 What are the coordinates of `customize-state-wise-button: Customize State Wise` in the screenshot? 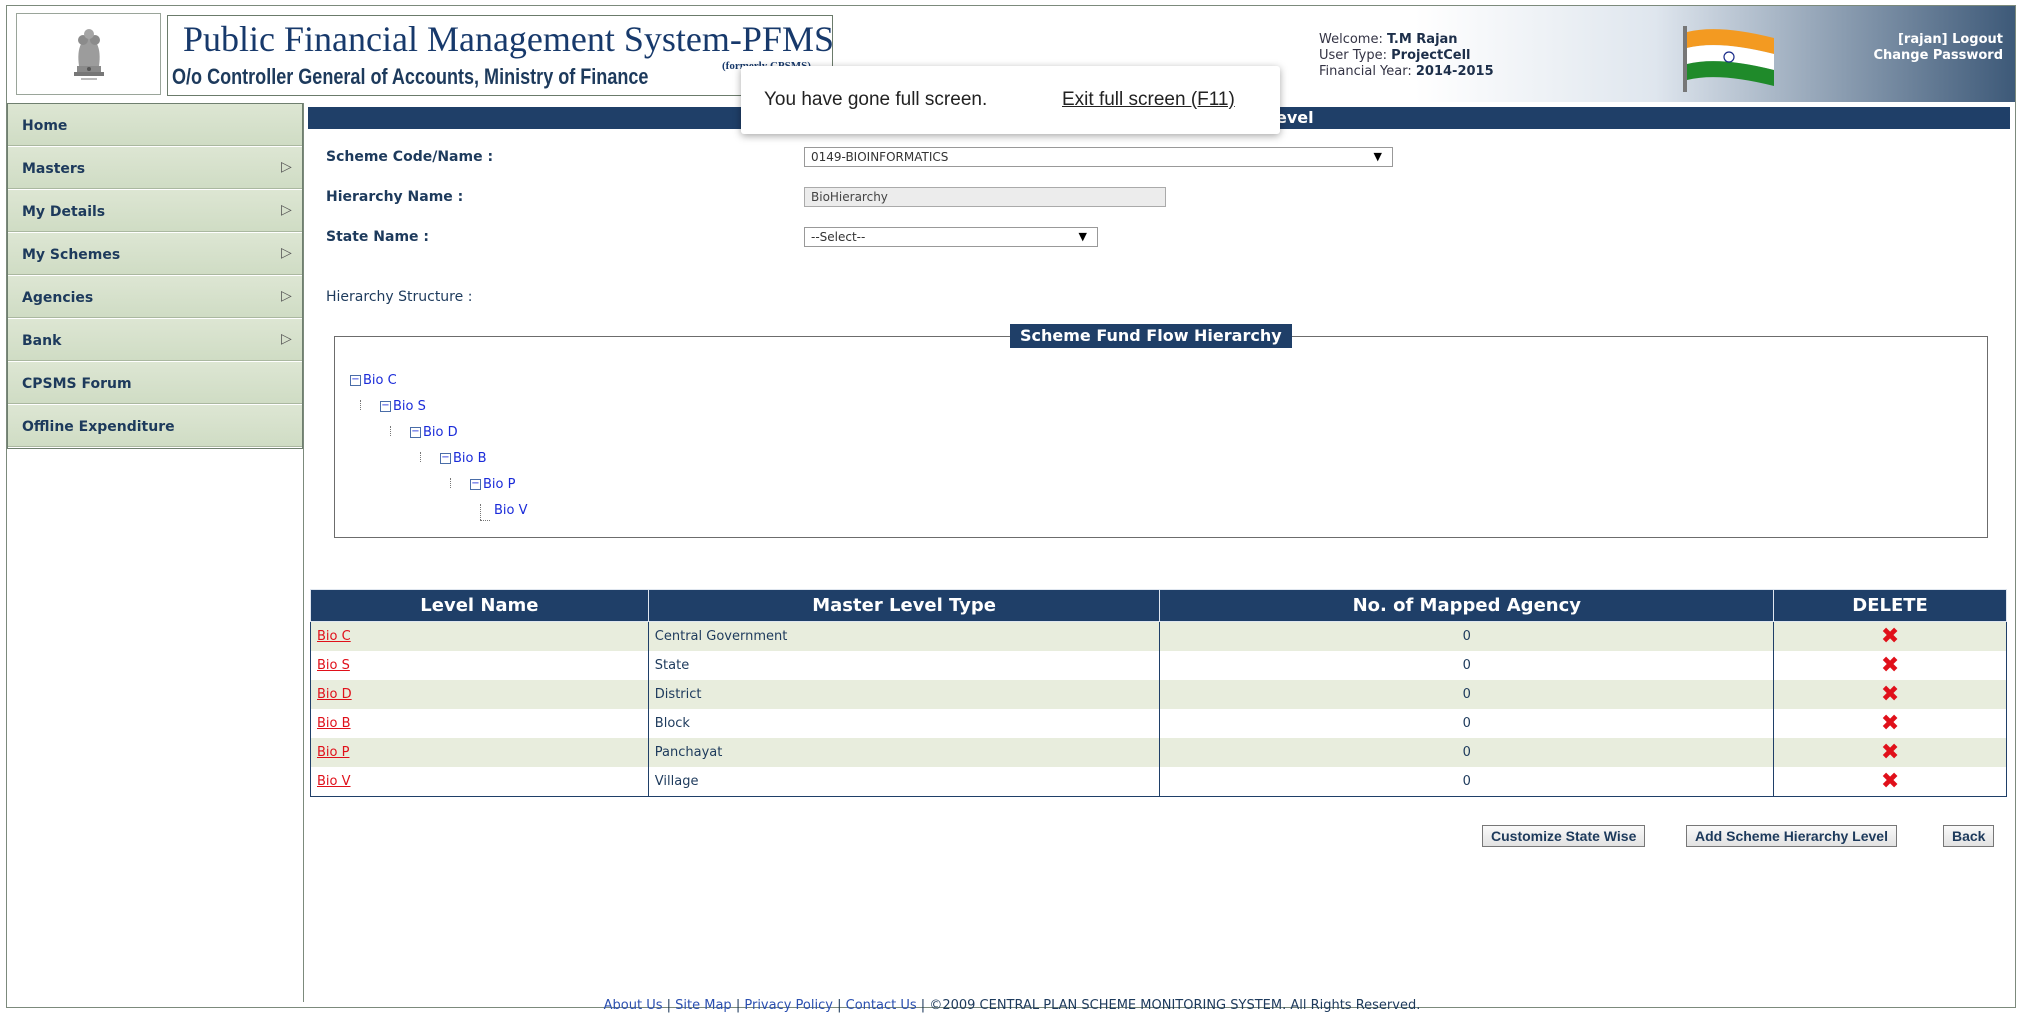 It's located at (1564, 836).